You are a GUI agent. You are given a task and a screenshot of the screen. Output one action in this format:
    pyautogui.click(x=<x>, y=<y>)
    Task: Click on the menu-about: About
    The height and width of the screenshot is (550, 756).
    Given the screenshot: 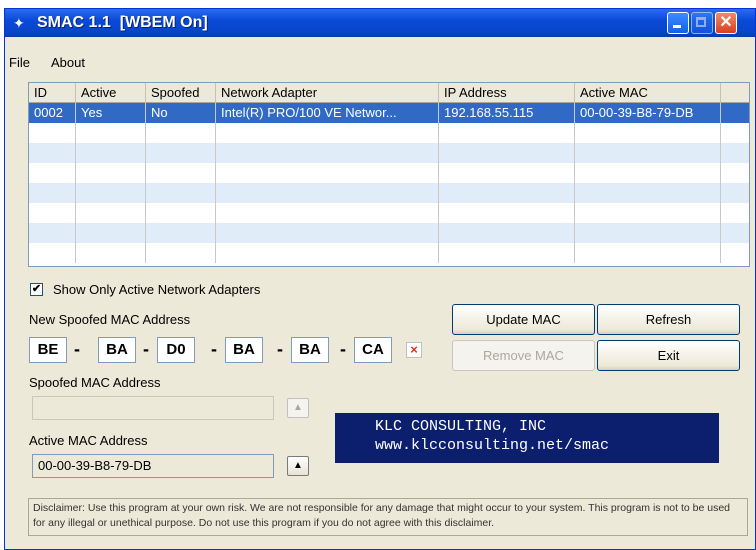 What is the action you would take?
    pyautogui.click(x=68, y=63)
    